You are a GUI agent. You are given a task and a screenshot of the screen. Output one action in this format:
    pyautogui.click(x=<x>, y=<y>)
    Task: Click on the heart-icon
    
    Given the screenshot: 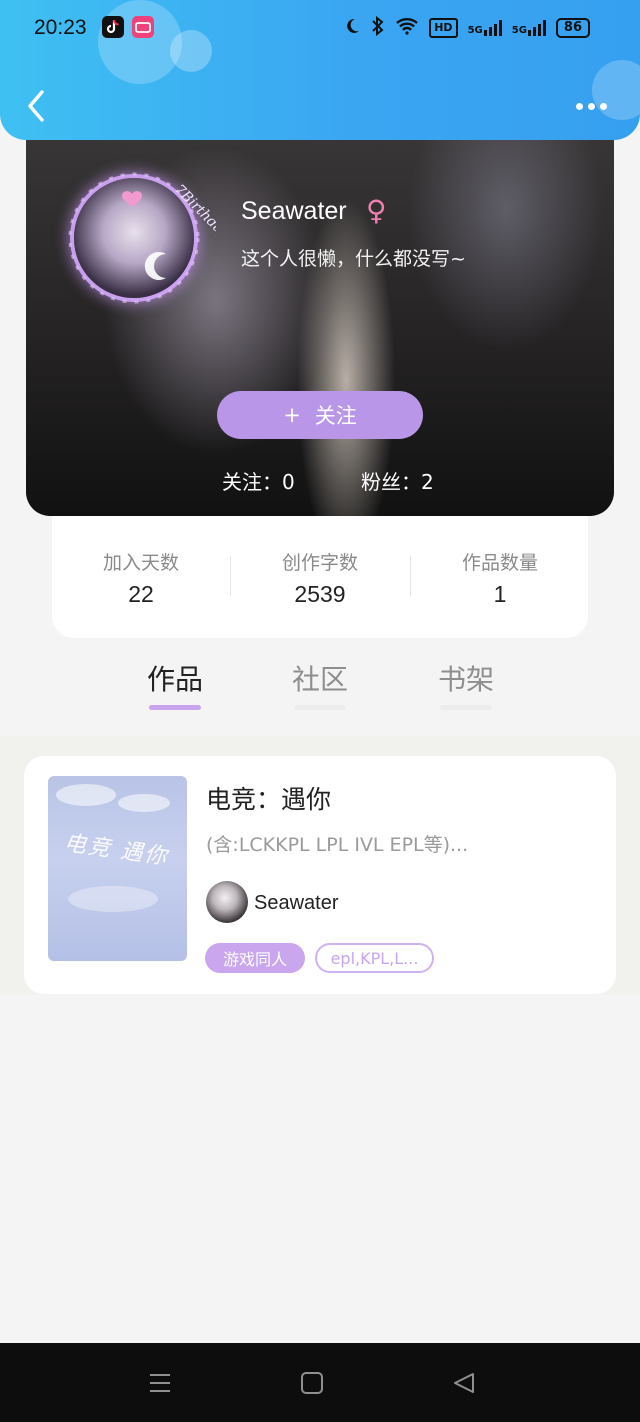 What is the action you would take?
    pyautogui.click(x=132, y=199)
    